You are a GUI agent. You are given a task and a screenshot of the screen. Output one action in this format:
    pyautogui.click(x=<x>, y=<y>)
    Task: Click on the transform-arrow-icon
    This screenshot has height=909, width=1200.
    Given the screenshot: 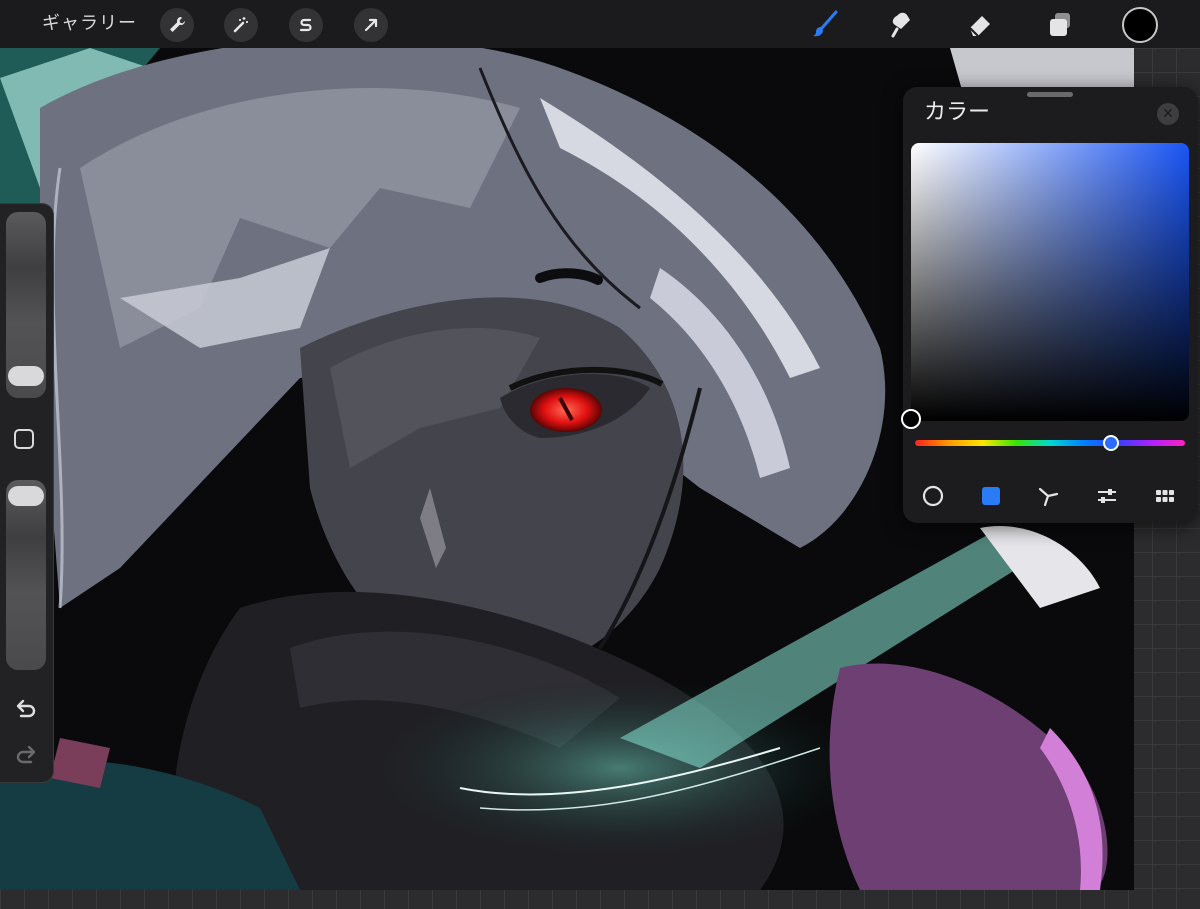 What is the action you would take?
    pyautogui.click(x=371, y=25)
    